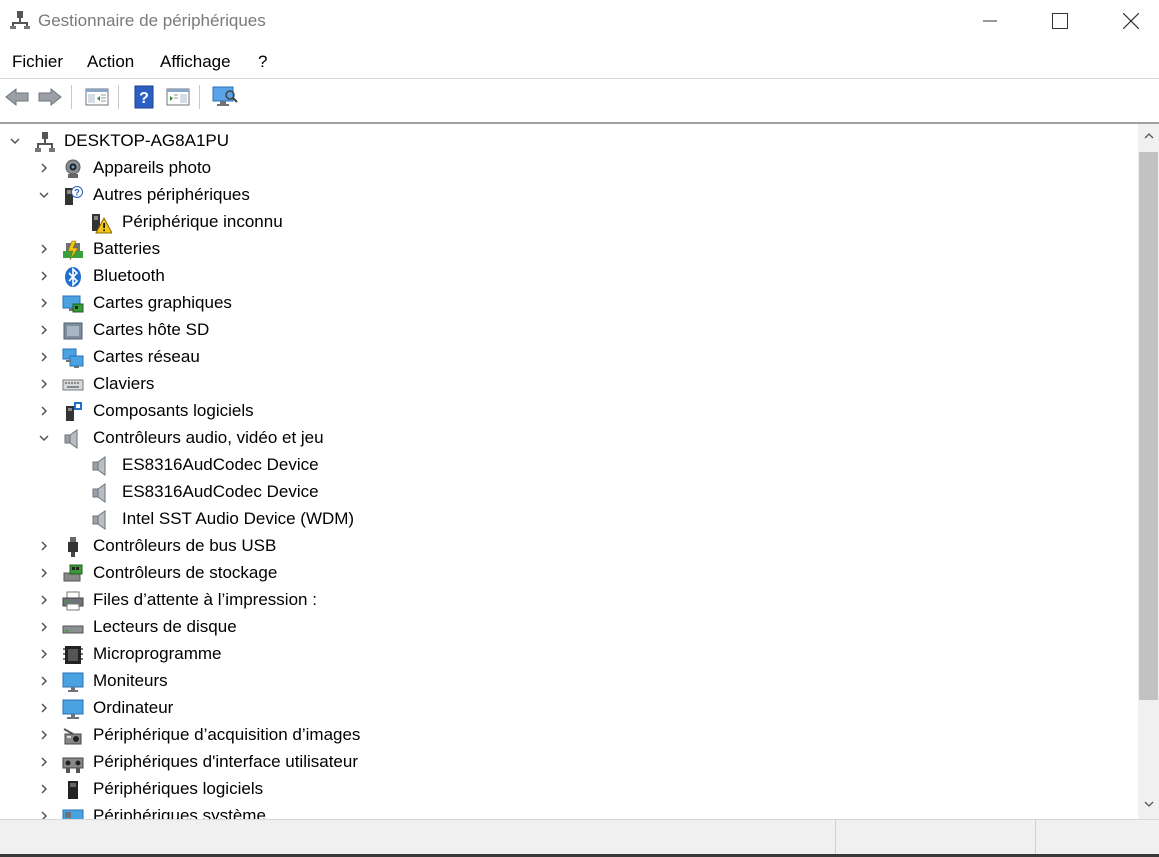 The height and width of the screenshot is (857, 1159). I want to click on tree-category: Claviers, so click(569, 384).